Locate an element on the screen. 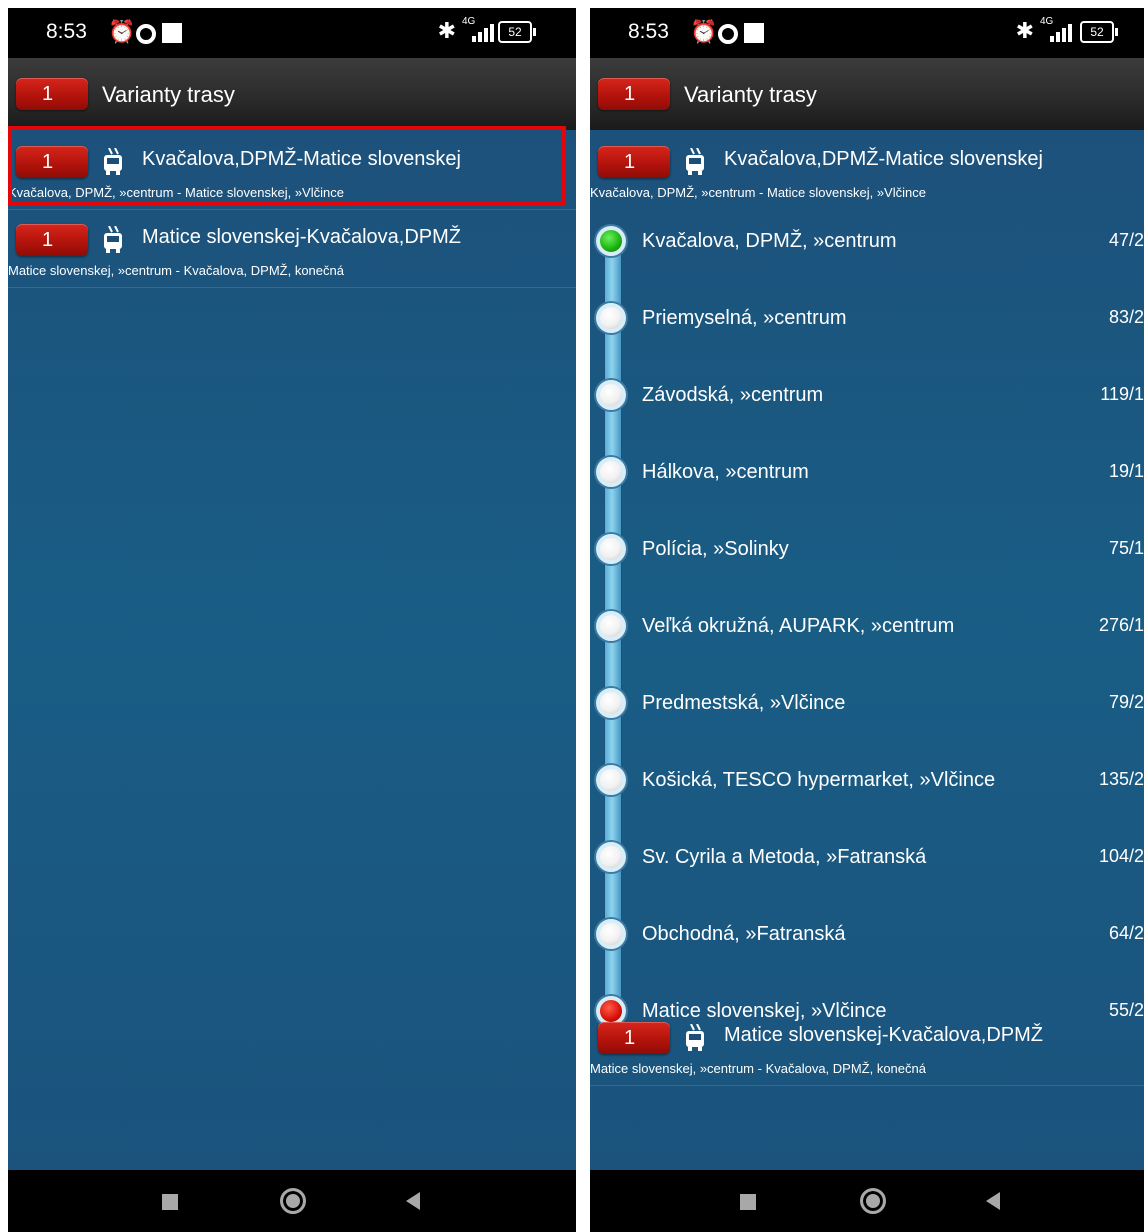 This screenshot has height=1232, width=1144. stop-name: Polícia, »Solinky is located at coordinates (715, 549).